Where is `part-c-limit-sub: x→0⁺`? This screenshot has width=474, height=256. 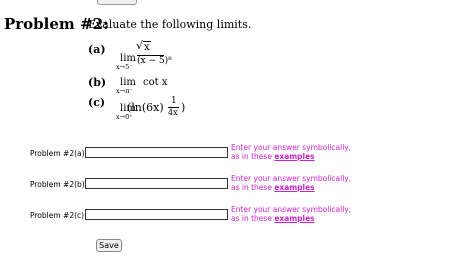 part-c-limit-sub: x→0⁺ is located at coordinates (124, 117).